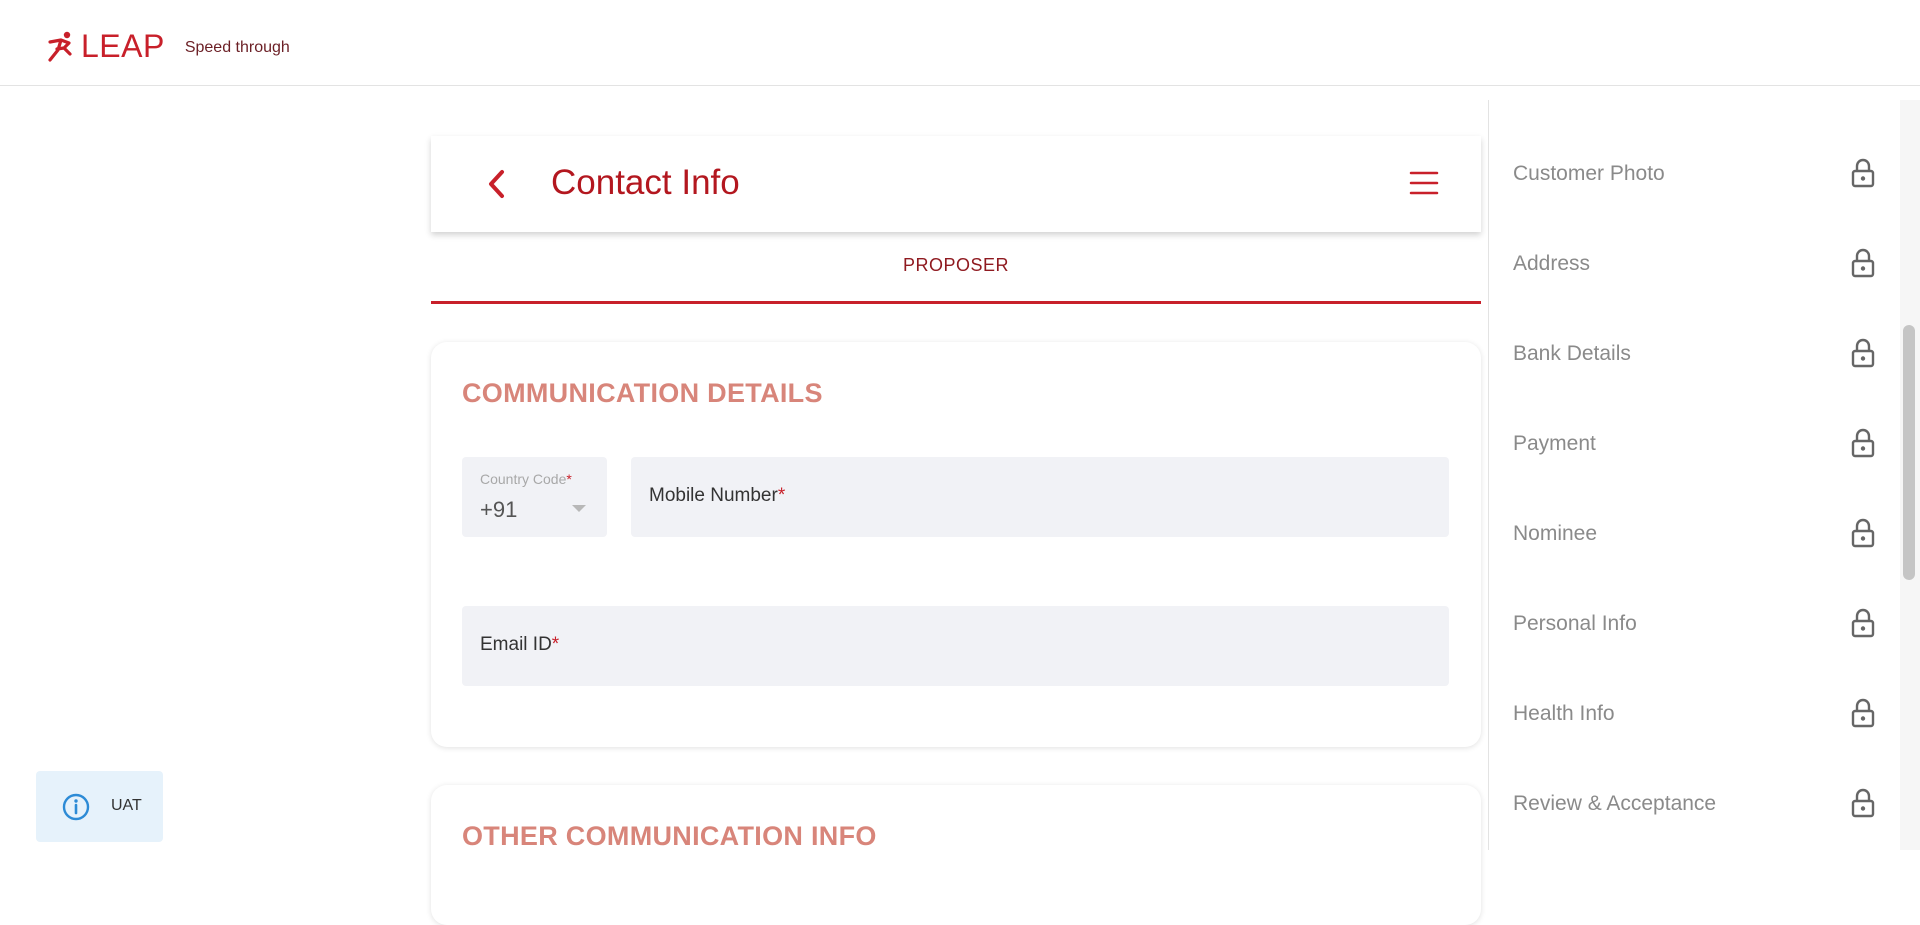  Describe the element at coordinates (76, 807) in the screenshot. I see `info-icon` at that location.